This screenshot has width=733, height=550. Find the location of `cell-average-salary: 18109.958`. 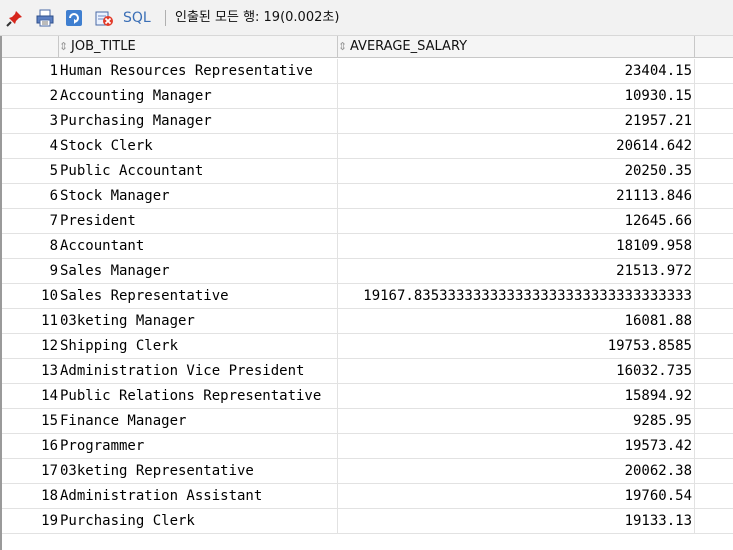

cell-average-salary: 18109.958 is located at coordinates (516, 246).